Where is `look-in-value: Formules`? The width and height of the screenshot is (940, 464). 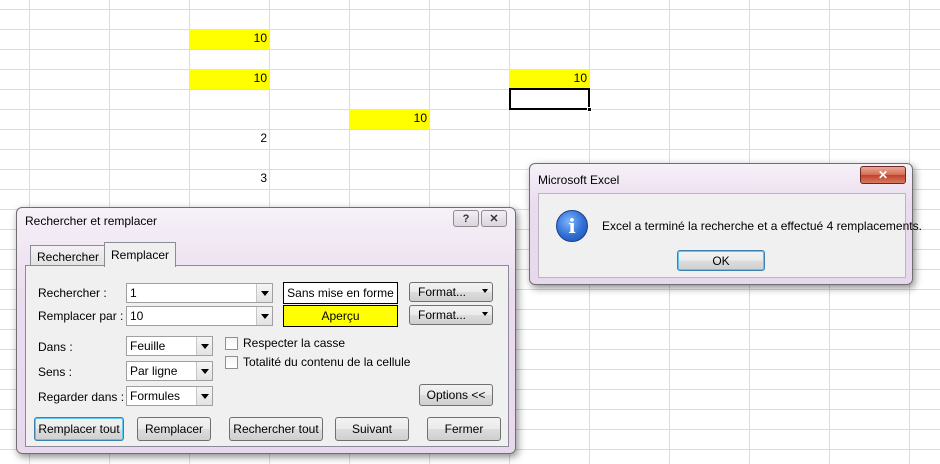 look-in-value: Formules is located at coordinates (155, 396).